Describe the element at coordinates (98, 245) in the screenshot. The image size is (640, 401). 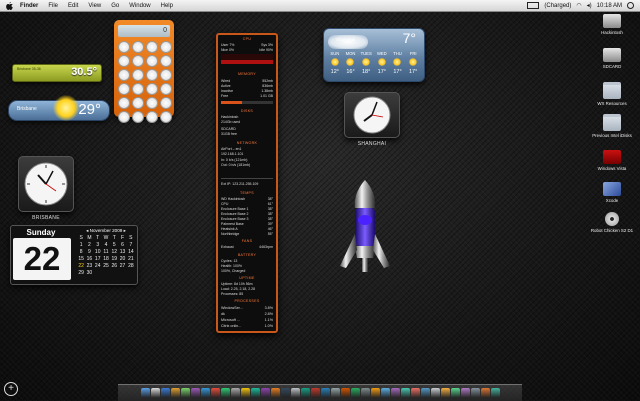
I see `calendar-date: 3` at that location.